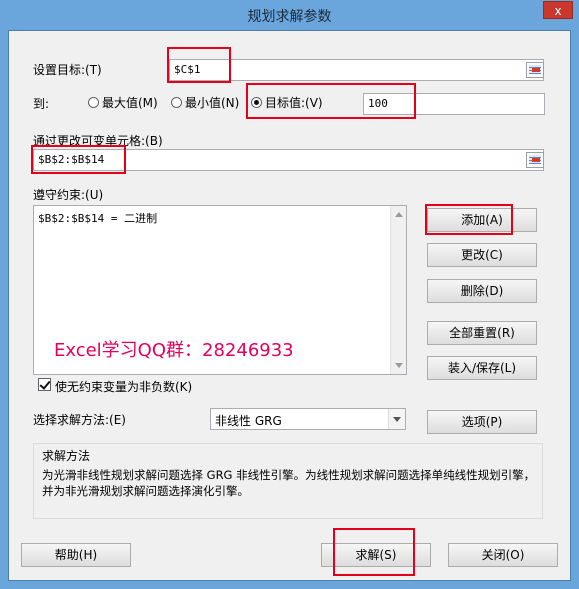  What do you see at coordinates (308, 419) in the screenshot?
I see `method-select: 非线性 GRG` at bounding box center [308, 419].